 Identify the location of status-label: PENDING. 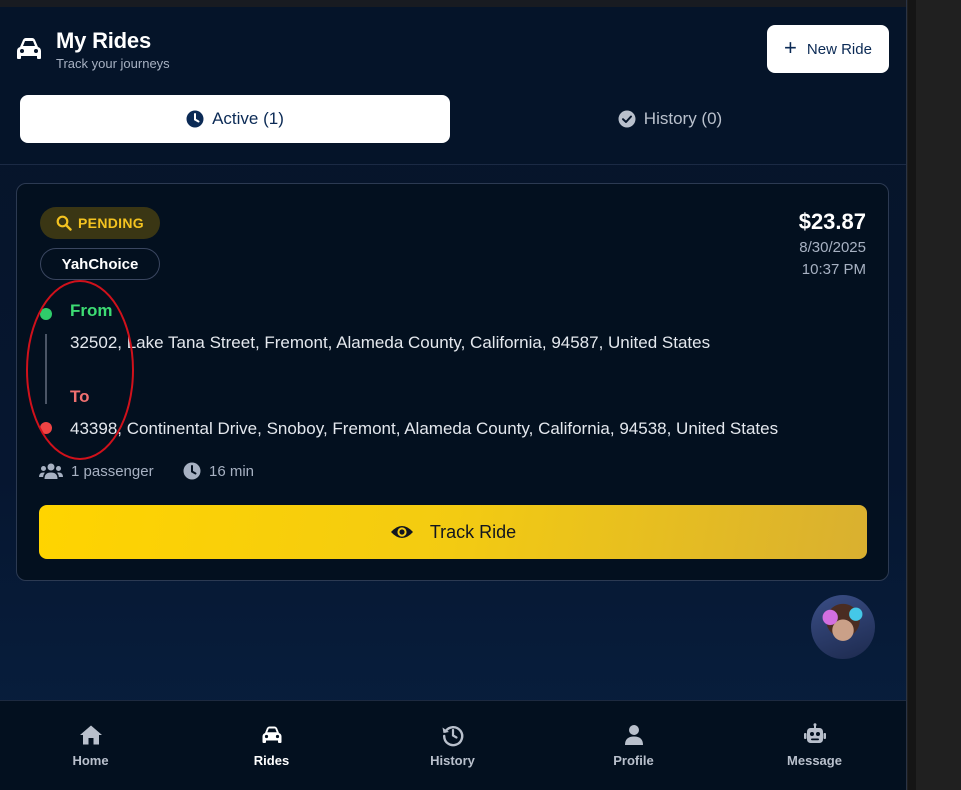
(111, 223).